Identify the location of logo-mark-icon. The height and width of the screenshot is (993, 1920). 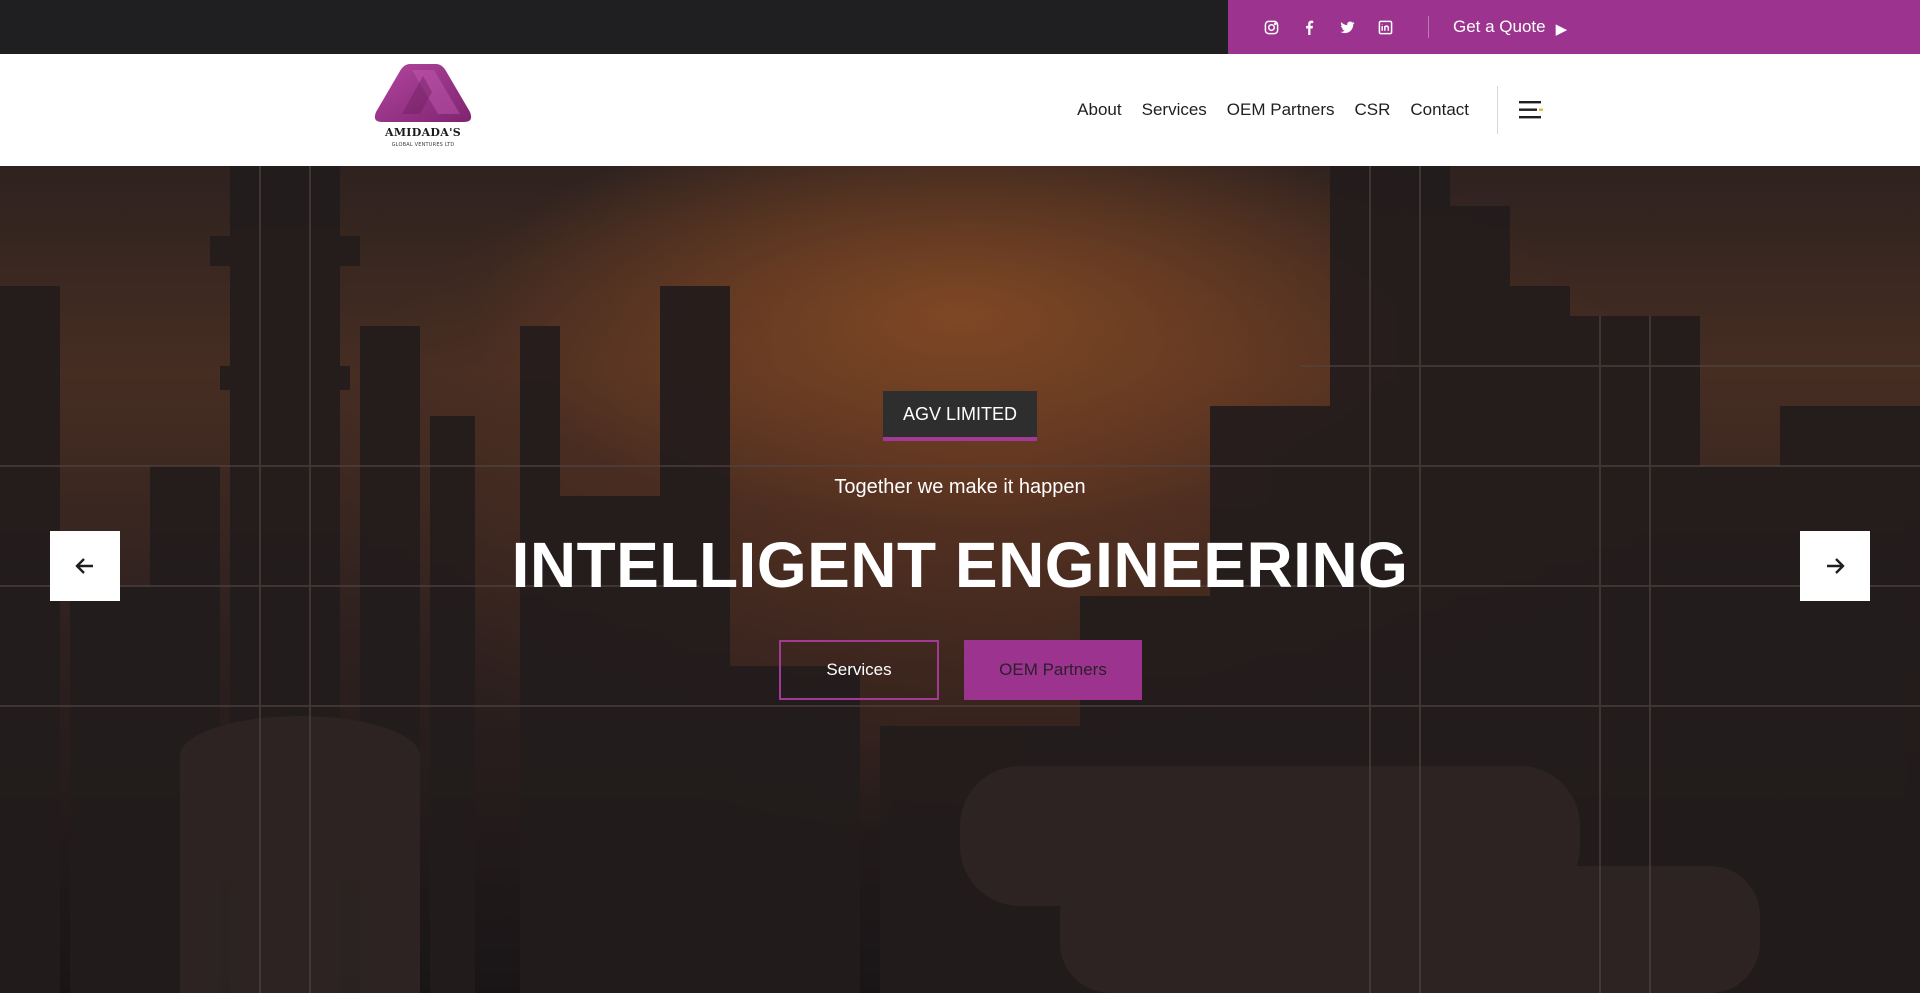
(423, 93).